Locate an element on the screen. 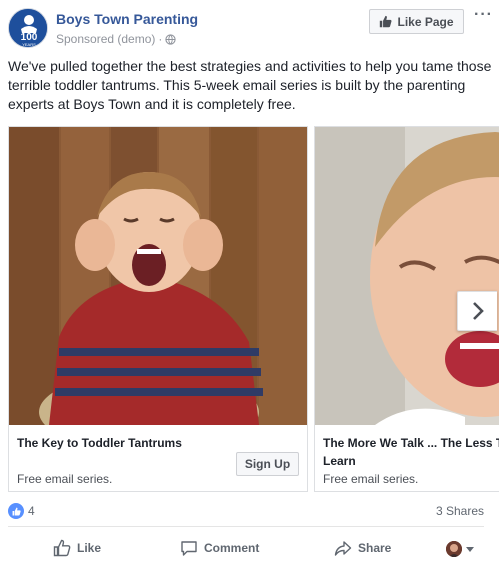 Image resolution: width=499 pixels, height=563 pixels. page-avatar: 100 YEARS is located at coordinates (28, 28).